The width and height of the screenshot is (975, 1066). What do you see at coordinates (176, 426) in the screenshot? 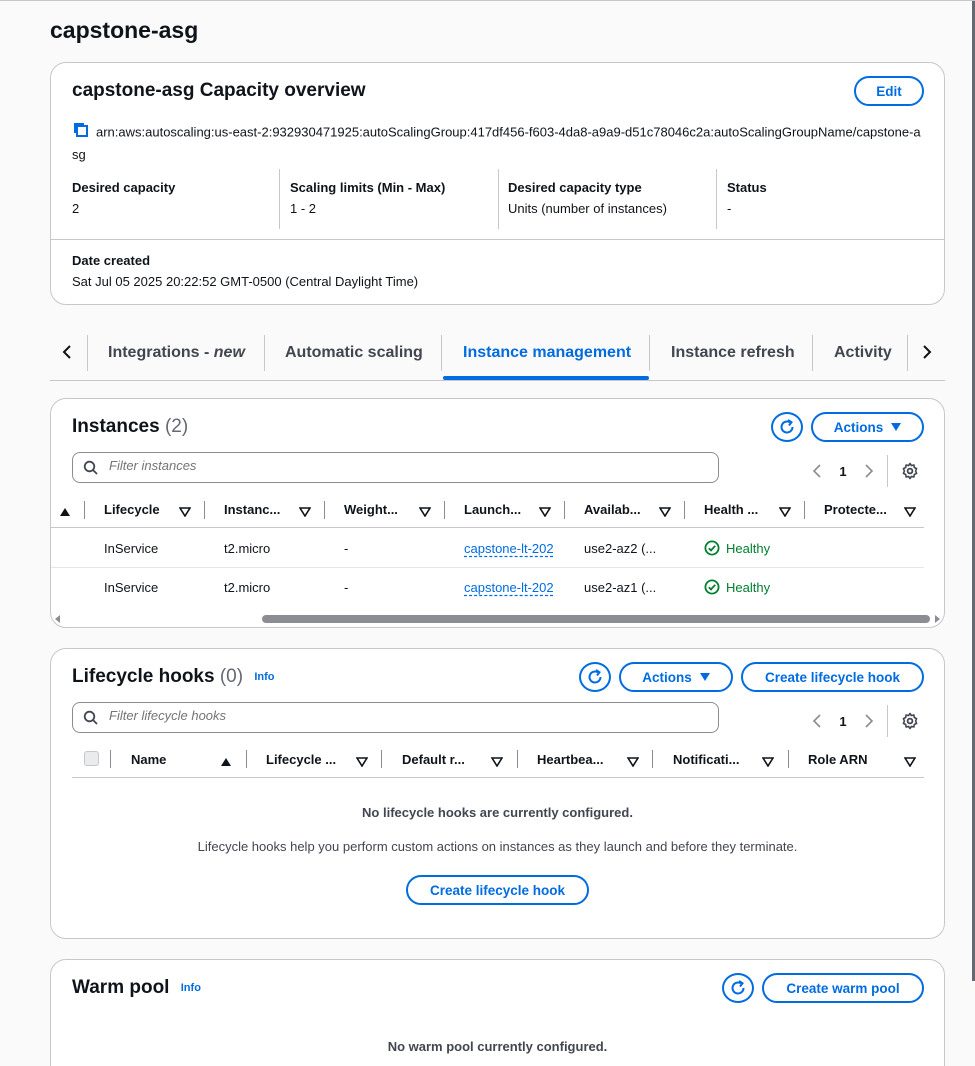
I see `instances-count: (2)` at bounding box center [176, 426].